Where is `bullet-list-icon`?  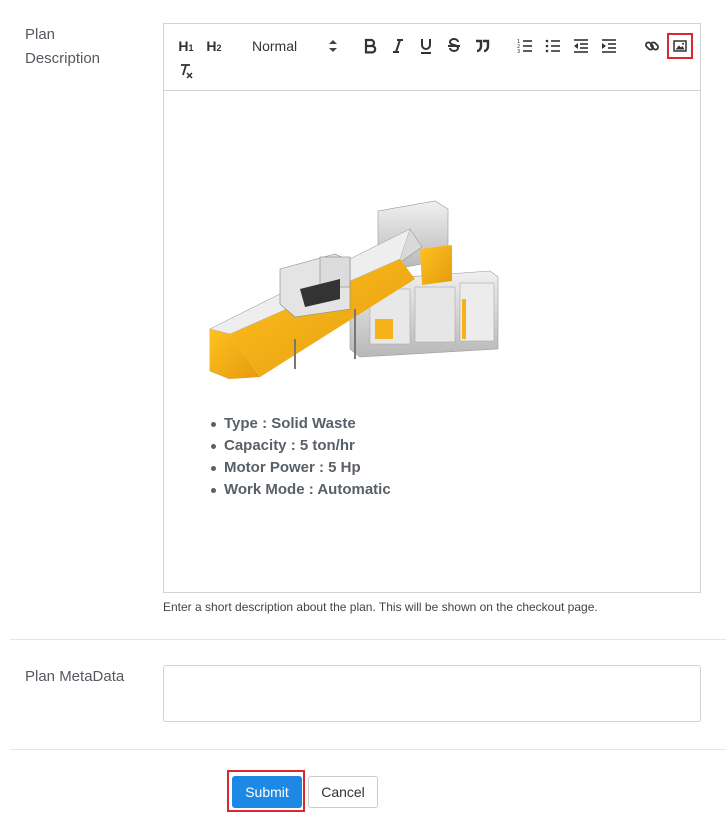 bullet-list-icon is located at coordinates (553, 46).